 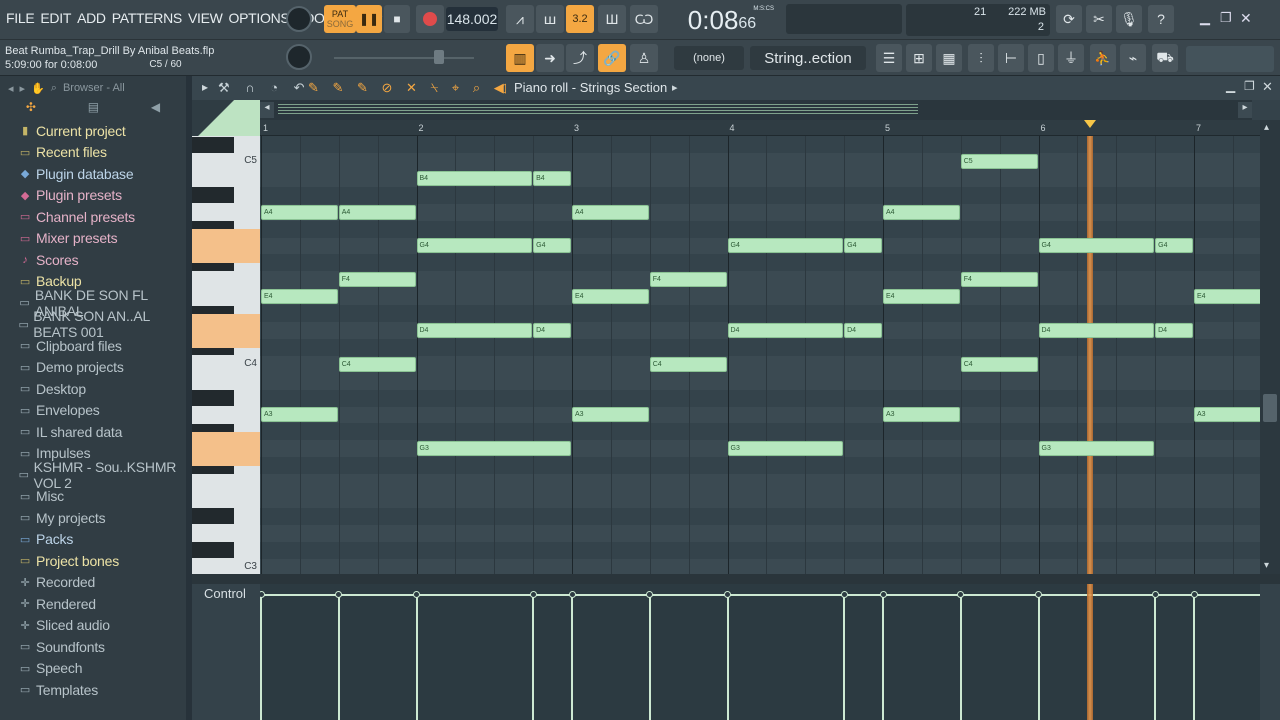 What do you see at coordinates (760, 128) in the screenshot?
I see `timeline-ruler: 1 2 3 4 5 6 7` at bounding box center [760, 128].